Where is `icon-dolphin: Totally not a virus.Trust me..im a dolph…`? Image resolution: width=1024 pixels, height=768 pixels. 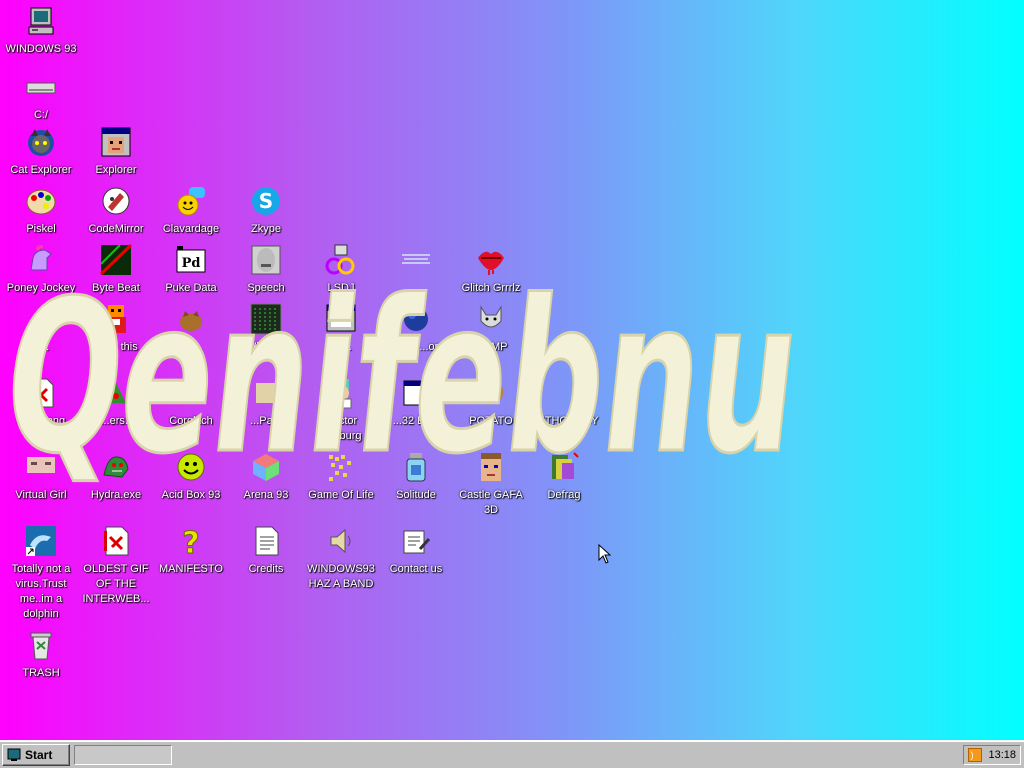 icon-dolphin: Totally not a virus.Trust me..im a dolph… is located at coordinates (41, 573).